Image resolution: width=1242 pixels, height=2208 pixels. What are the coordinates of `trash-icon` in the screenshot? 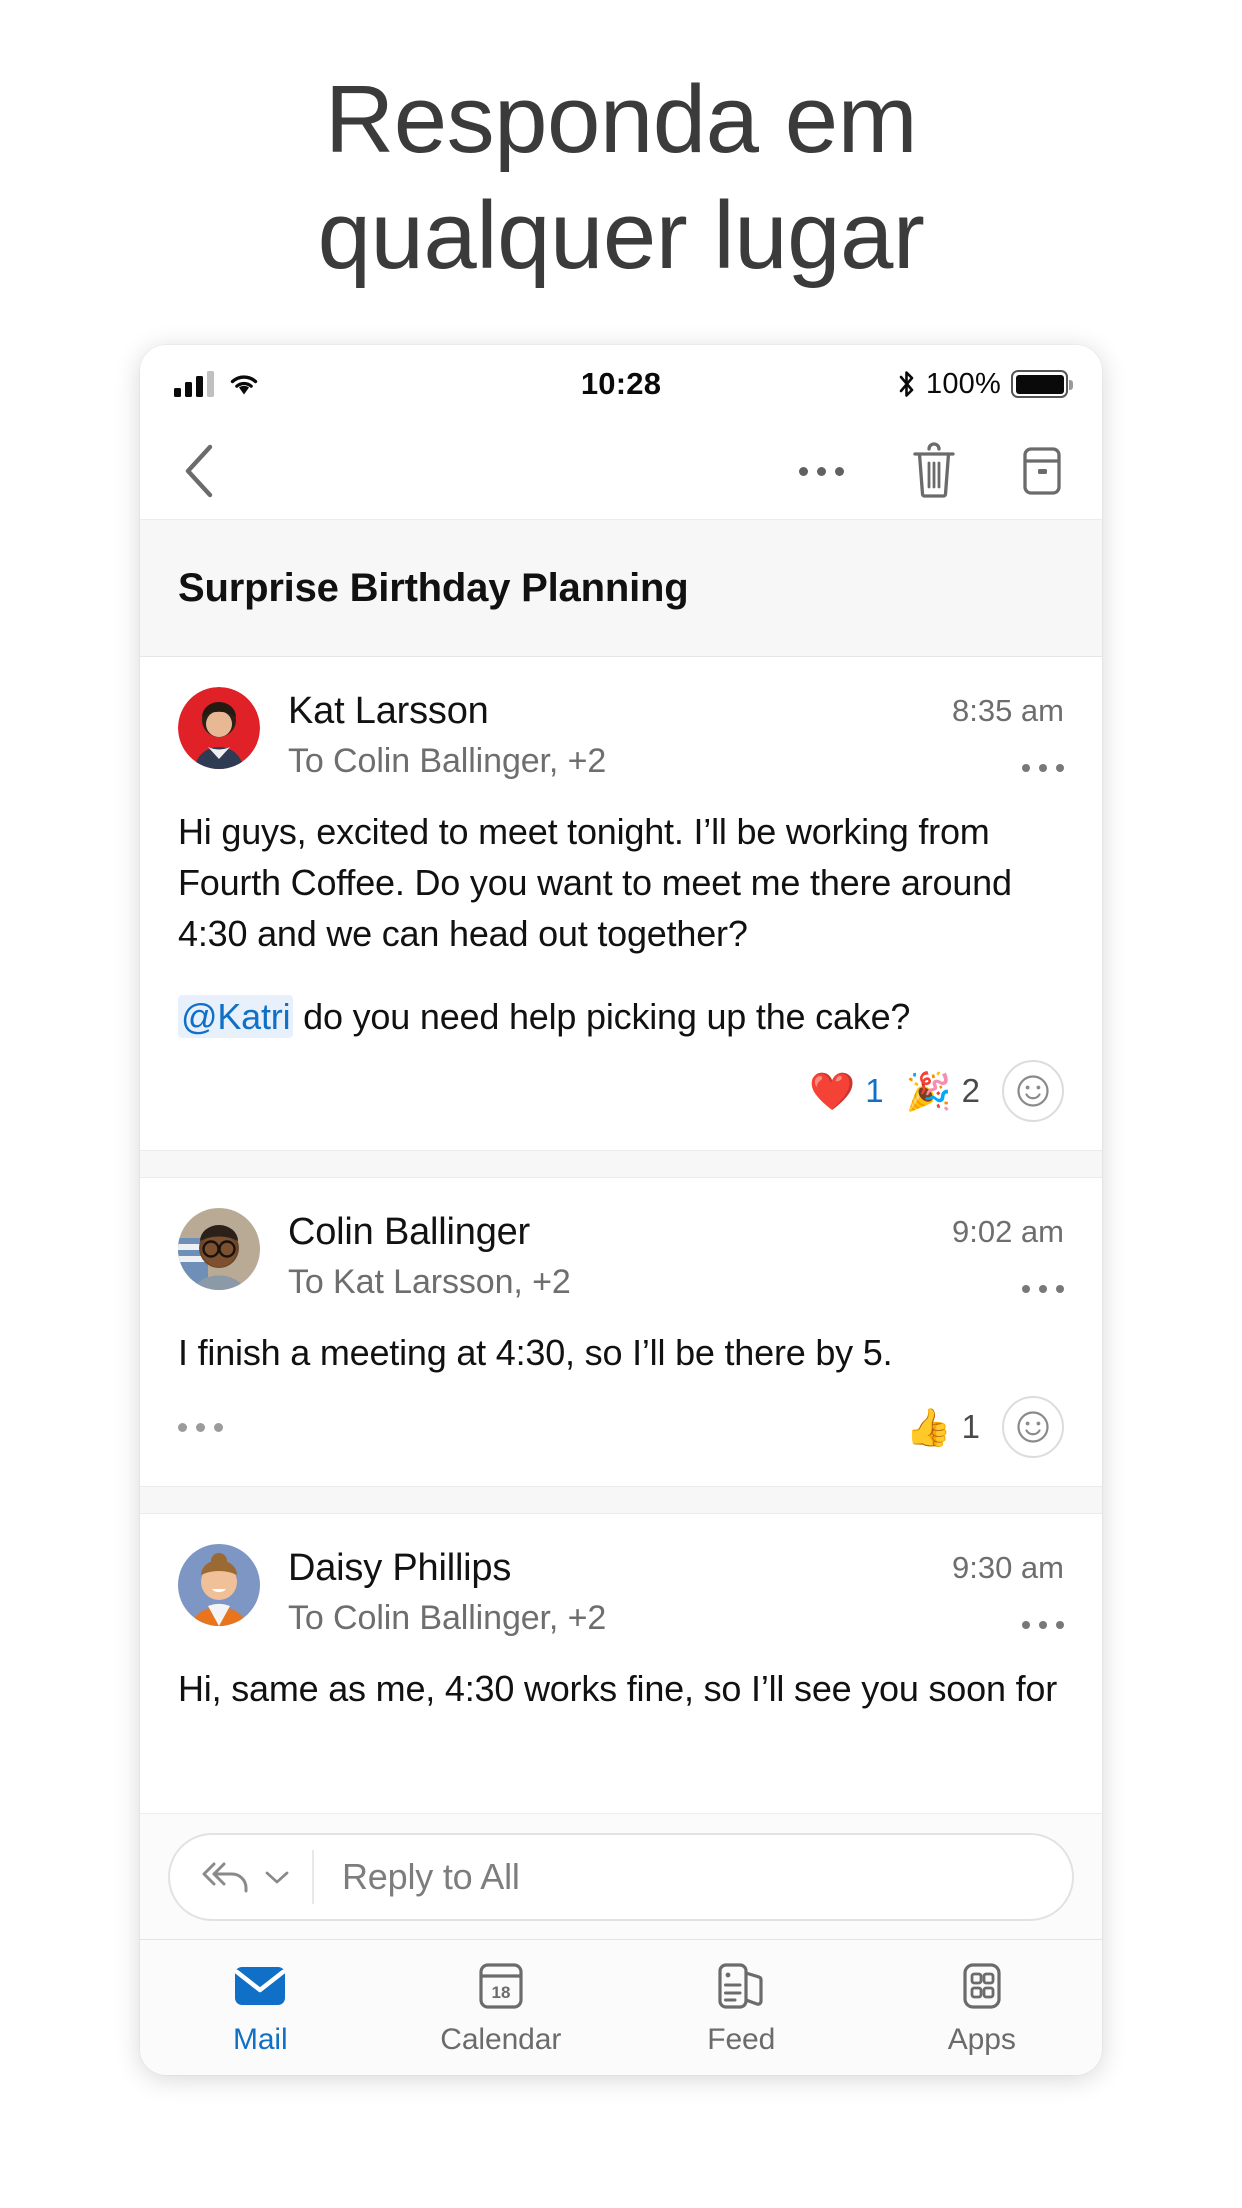 It's located at (934, 471).